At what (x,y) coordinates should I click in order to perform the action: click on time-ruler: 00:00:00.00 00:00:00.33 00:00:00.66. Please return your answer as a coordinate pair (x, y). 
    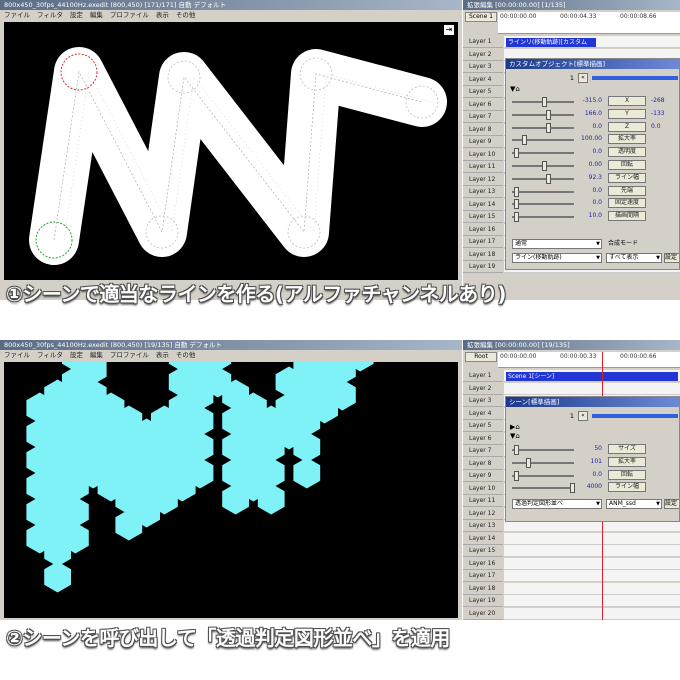
    Looking at the image, I should click on (589, 360).